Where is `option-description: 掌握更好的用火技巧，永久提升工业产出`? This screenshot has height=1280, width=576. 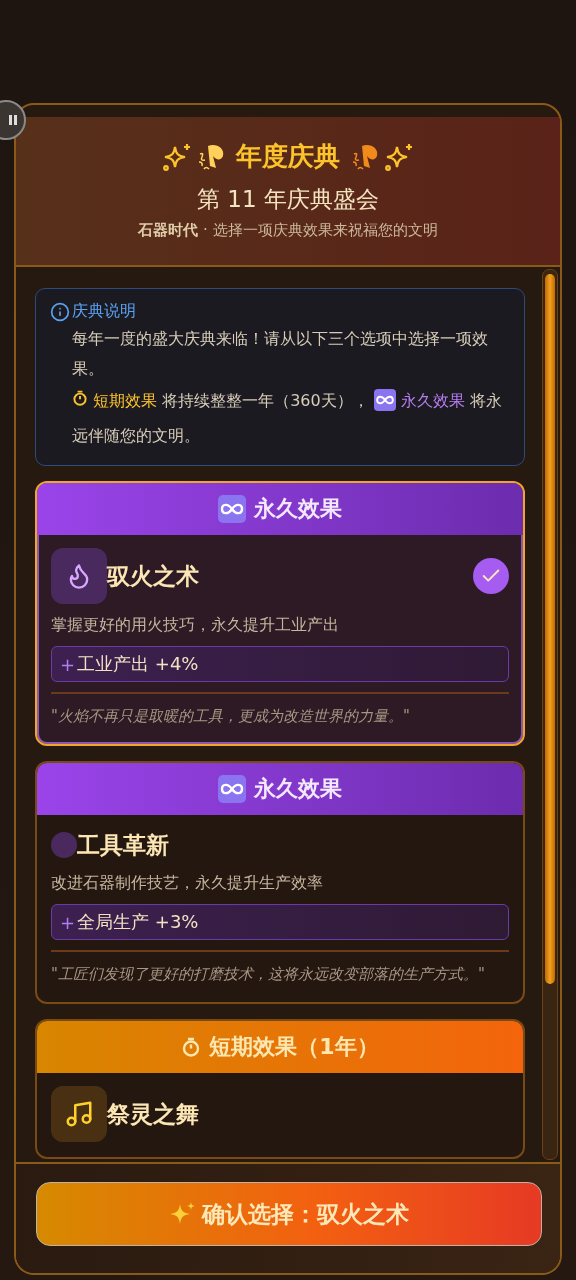
option-description: 掌握更好的用火技巧，永久提升工业产出 is located at coordinates (195, 625).